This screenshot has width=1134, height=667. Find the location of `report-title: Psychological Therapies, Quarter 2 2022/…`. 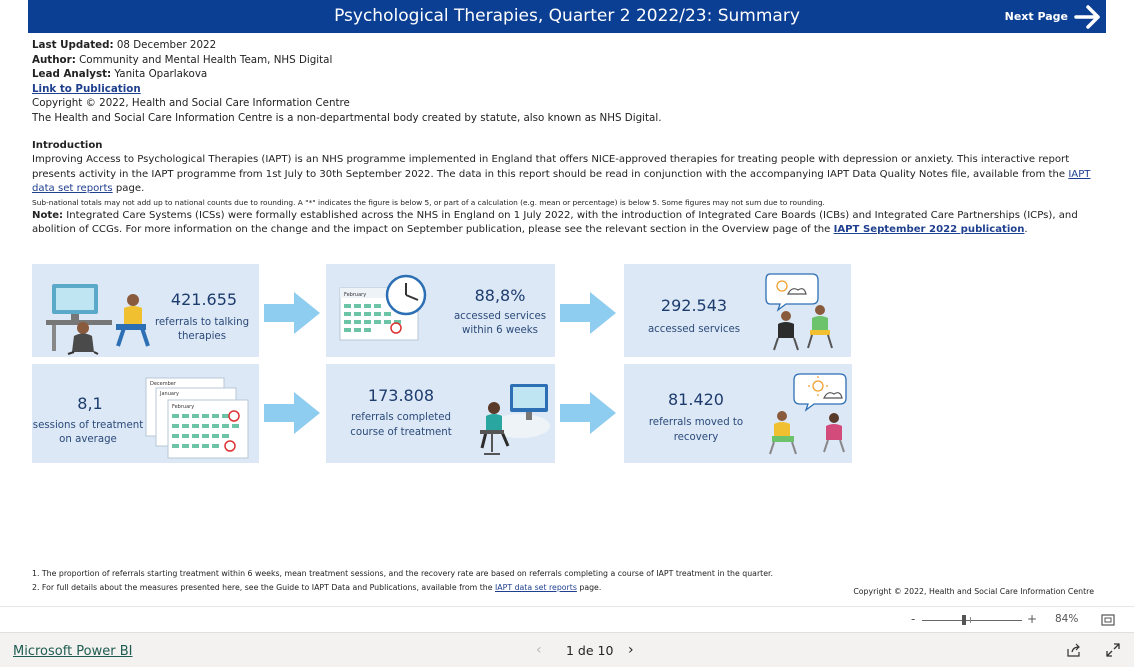

report-title: Psychological Therapies, Quarter 2 2022/… is located at coordinates (567, 16).